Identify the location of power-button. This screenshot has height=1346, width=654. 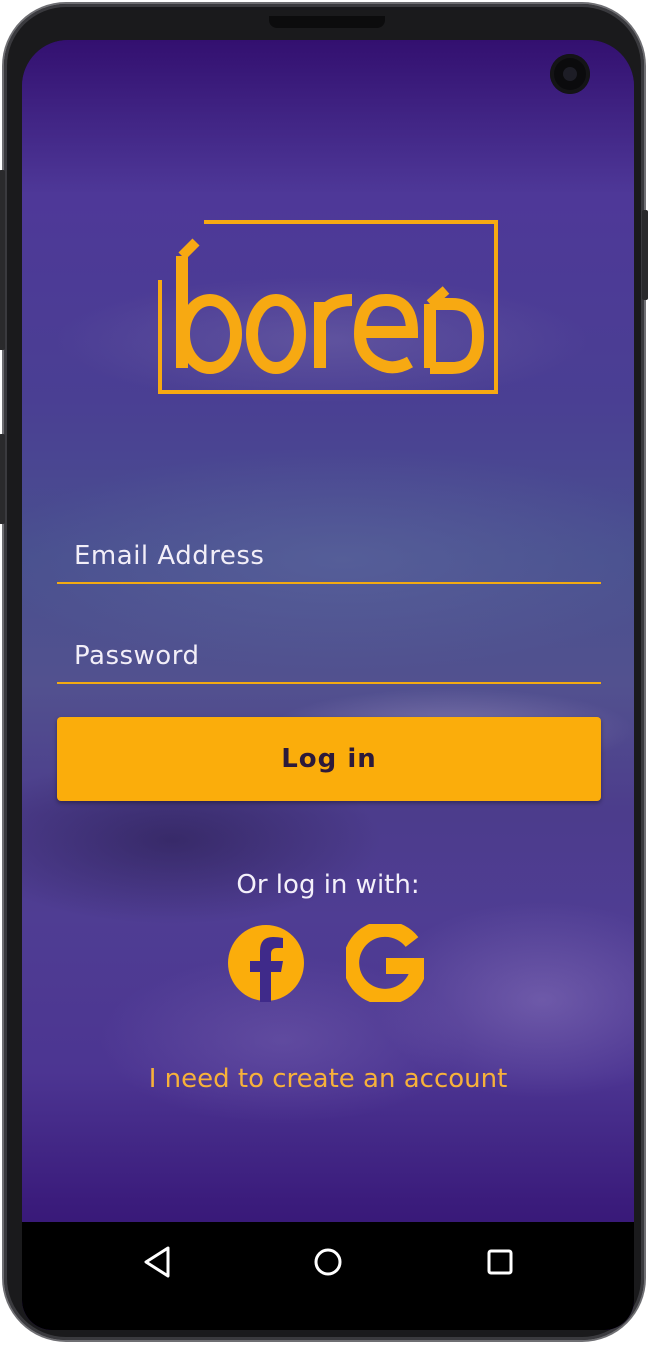
(645, 255).